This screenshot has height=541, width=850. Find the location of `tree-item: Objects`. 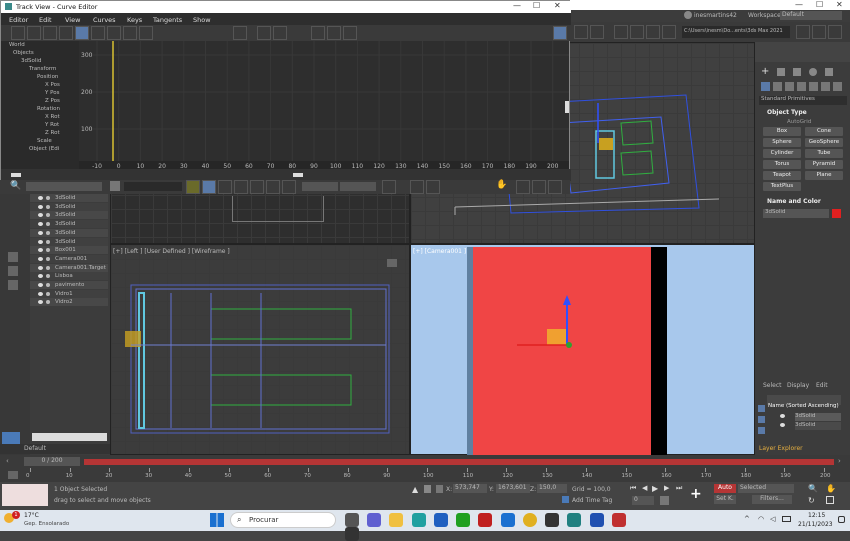

tree-item: Objects is located at coordinates (23, 53).